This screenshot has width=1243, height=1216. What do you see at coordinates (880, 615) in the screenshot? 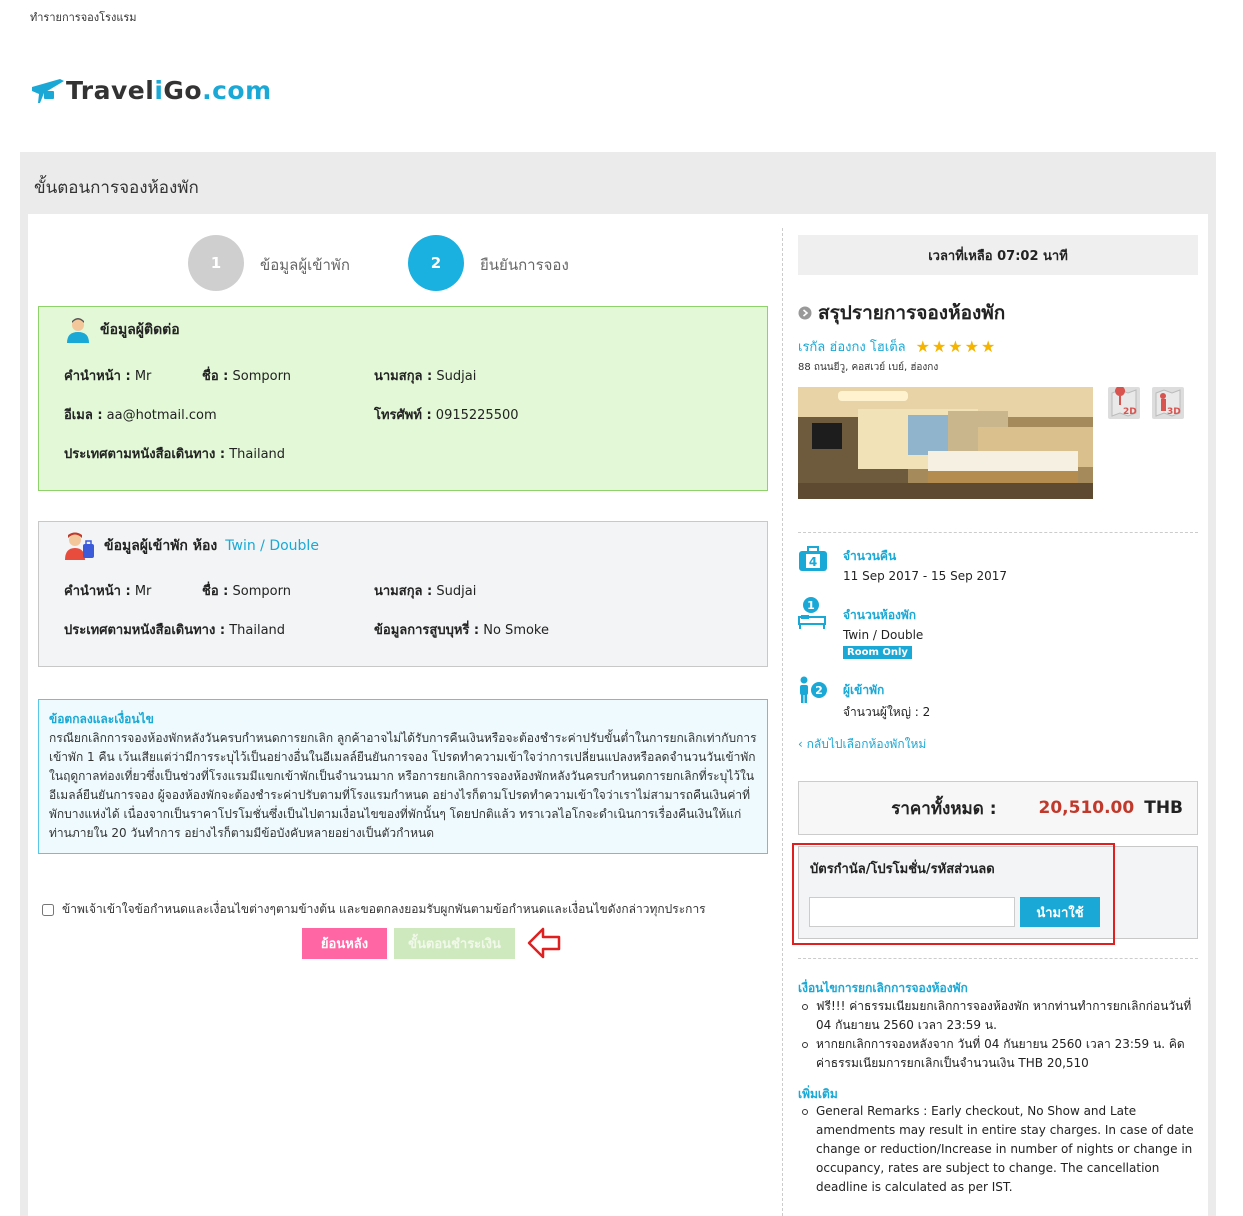
I see `rooms-label: จำนวนห้องพัก` at bounding box center [880, 615].